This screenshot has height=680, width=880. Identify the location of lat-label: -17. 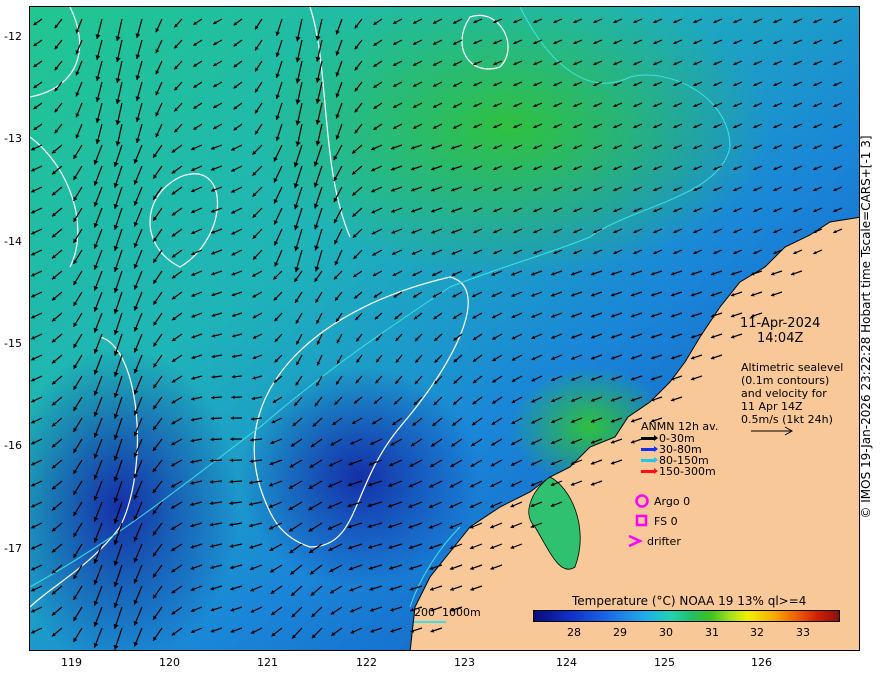
(13, 548).